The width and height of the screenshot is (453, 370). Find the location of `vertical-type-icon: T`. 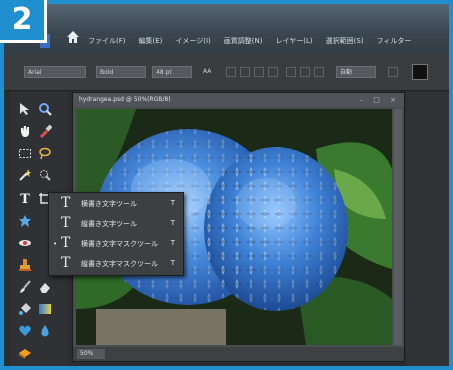

vertical-type-icon: T is located at coordinates (66, 223).